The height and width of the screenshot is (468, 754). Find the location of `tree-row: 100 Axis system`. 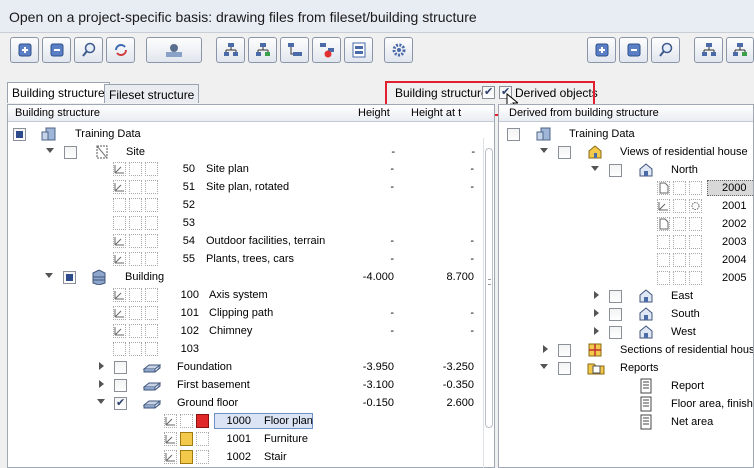

tree-row: 100 Axis system is located at coordinates (251, 295).